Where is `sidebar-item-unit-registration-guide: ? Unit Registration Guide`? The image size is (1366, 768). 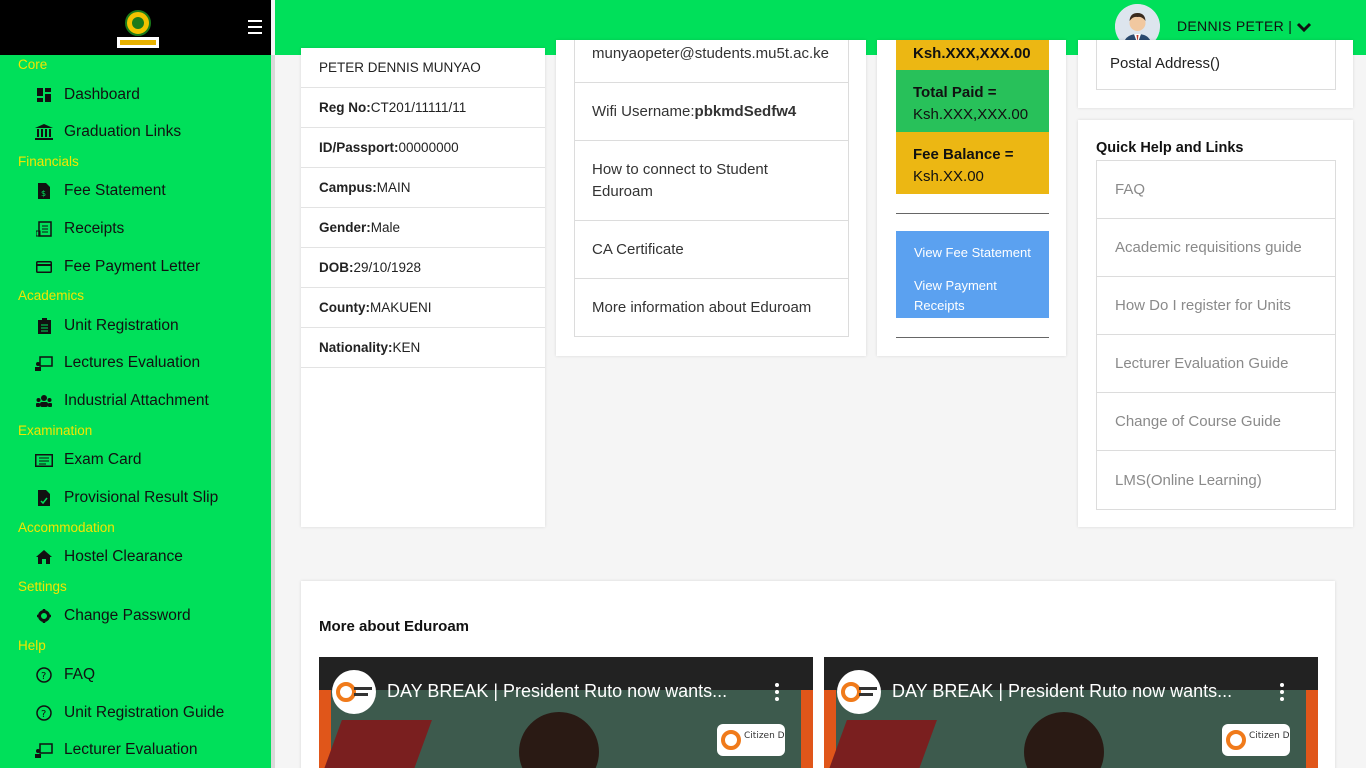
sidebar-item-unit-registration-guide: ? Unit Registration Guide is located at coordinates (135, 713).